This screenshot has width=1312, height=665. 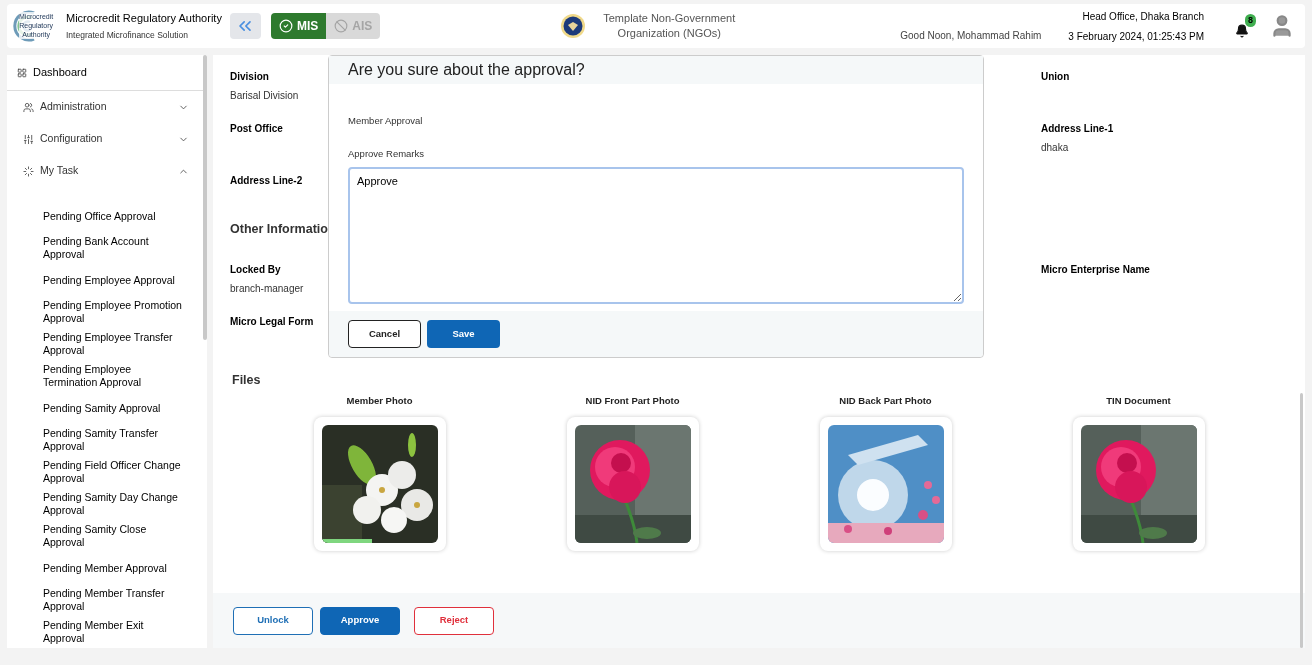 I want to click on field-value: Barisal Division, so click(x=264, y=96).